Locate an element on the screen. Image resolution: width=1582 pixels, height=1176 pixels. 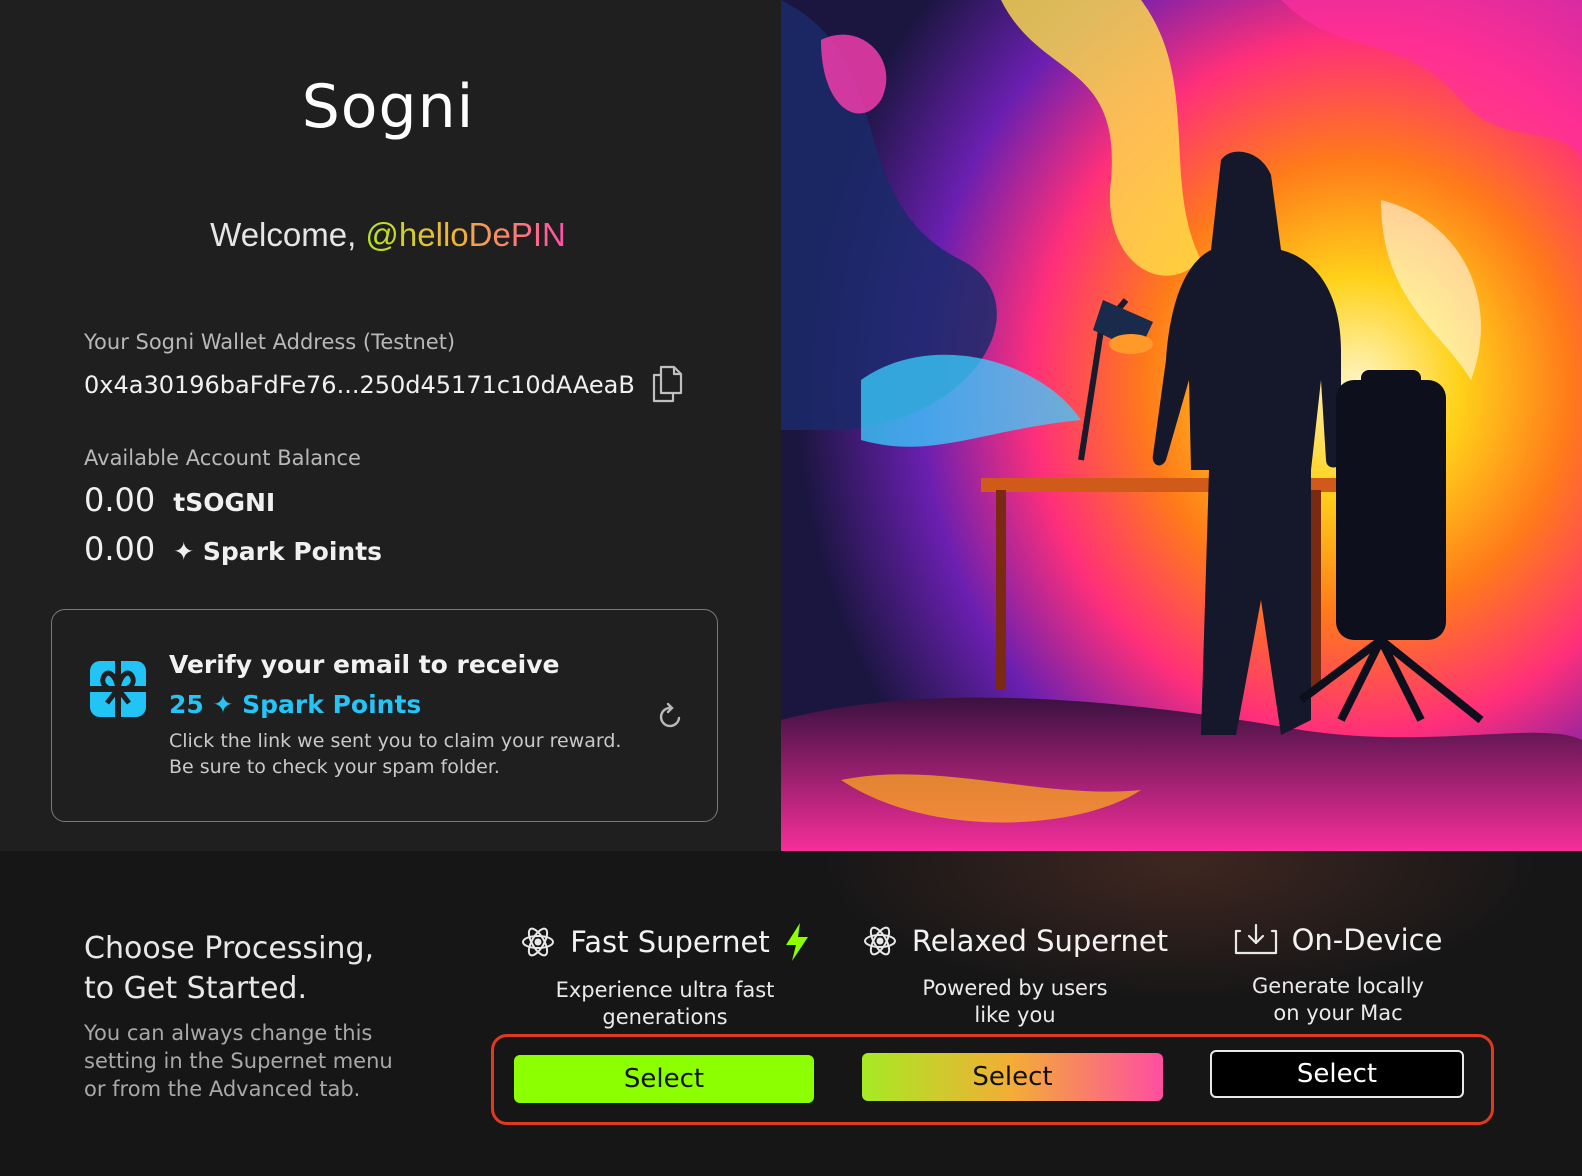
gift-icon is located at coordinates (118, 689).